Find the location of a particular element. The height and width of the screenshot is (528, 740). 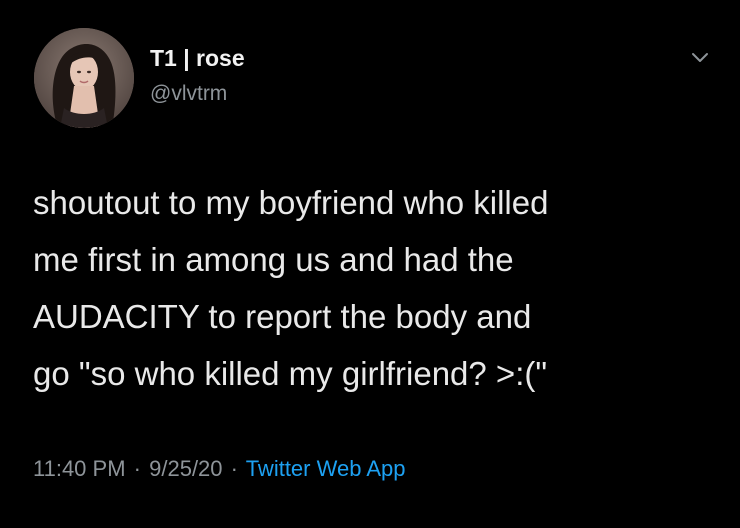

avatar-image is located at coordinates (84, 78).